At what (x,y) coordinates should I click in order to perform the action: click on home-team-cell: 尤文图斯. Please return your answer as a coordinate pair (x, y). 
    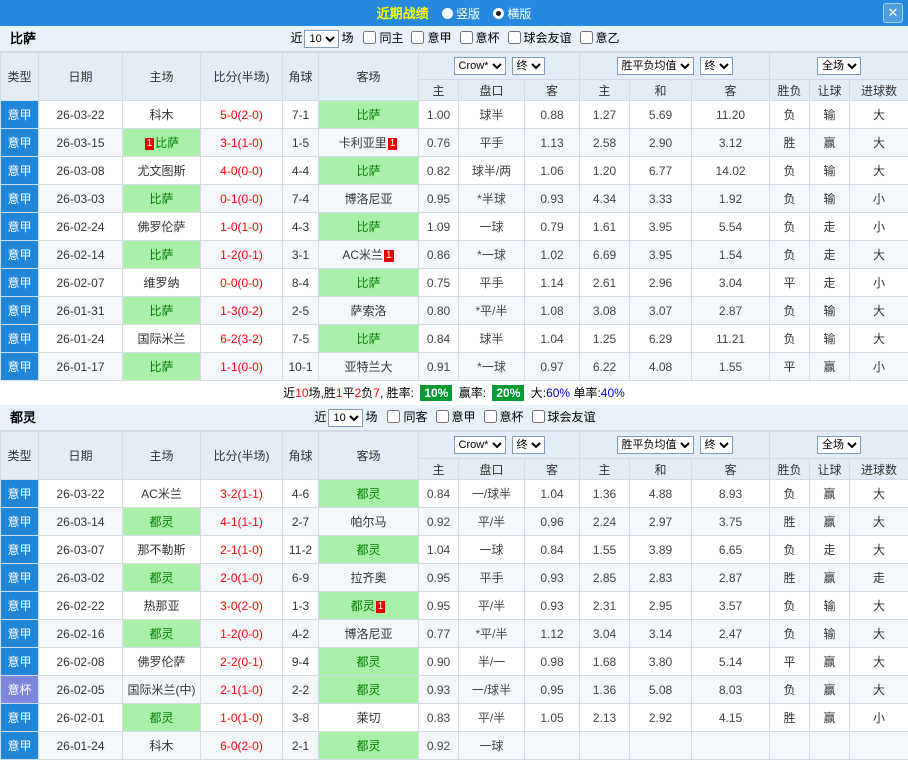
    Looking at the image, I should click on (162, 171).